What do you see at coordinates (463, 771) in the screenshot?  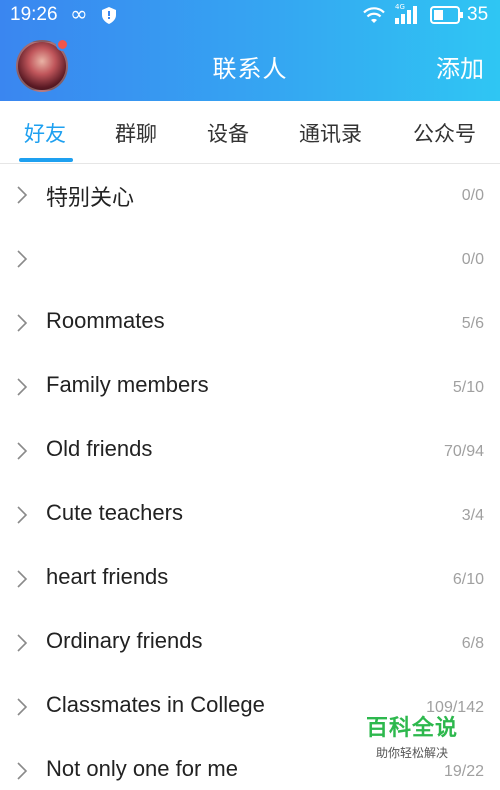 I see `group-count: 19/22` at bounding box center [463, 771].